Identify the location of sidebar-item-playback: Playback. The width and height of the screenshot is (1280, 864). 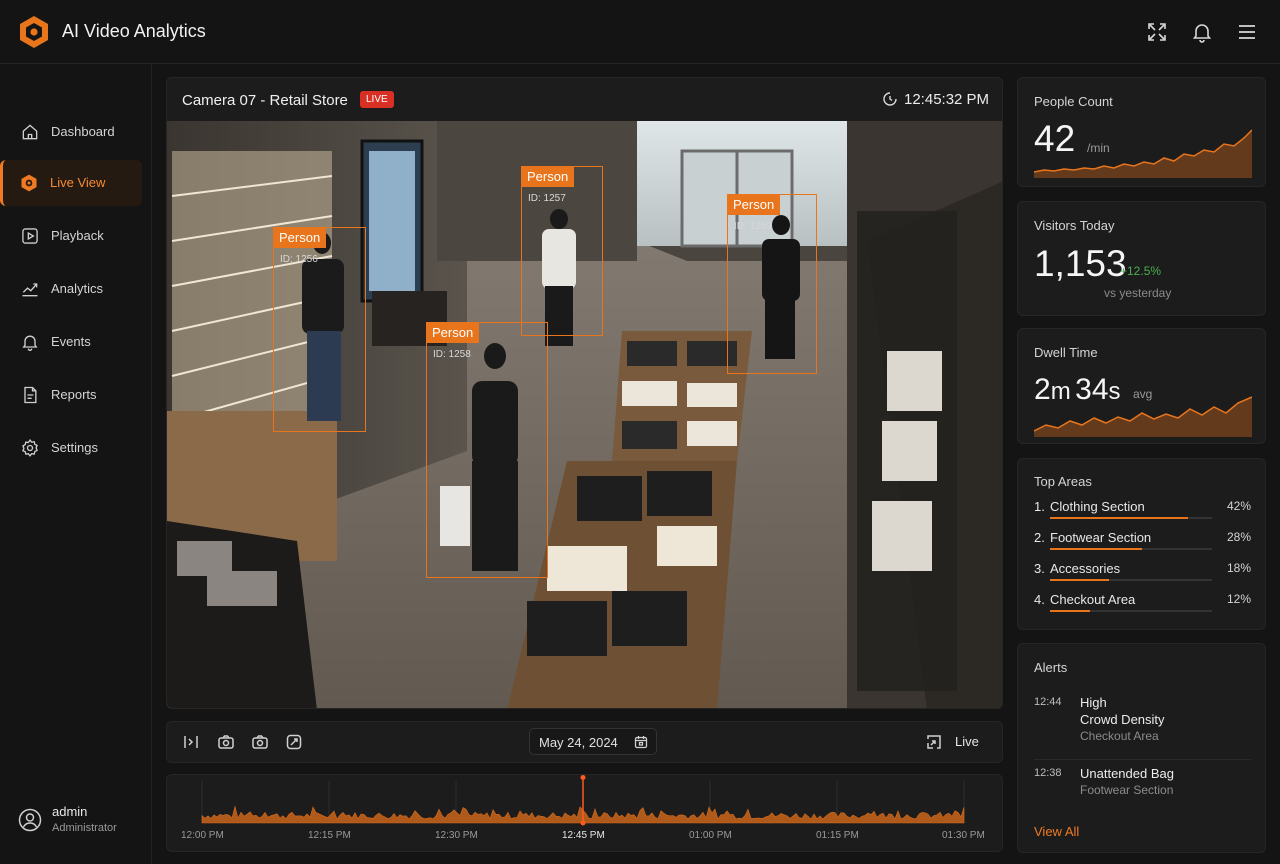
(73, 236).